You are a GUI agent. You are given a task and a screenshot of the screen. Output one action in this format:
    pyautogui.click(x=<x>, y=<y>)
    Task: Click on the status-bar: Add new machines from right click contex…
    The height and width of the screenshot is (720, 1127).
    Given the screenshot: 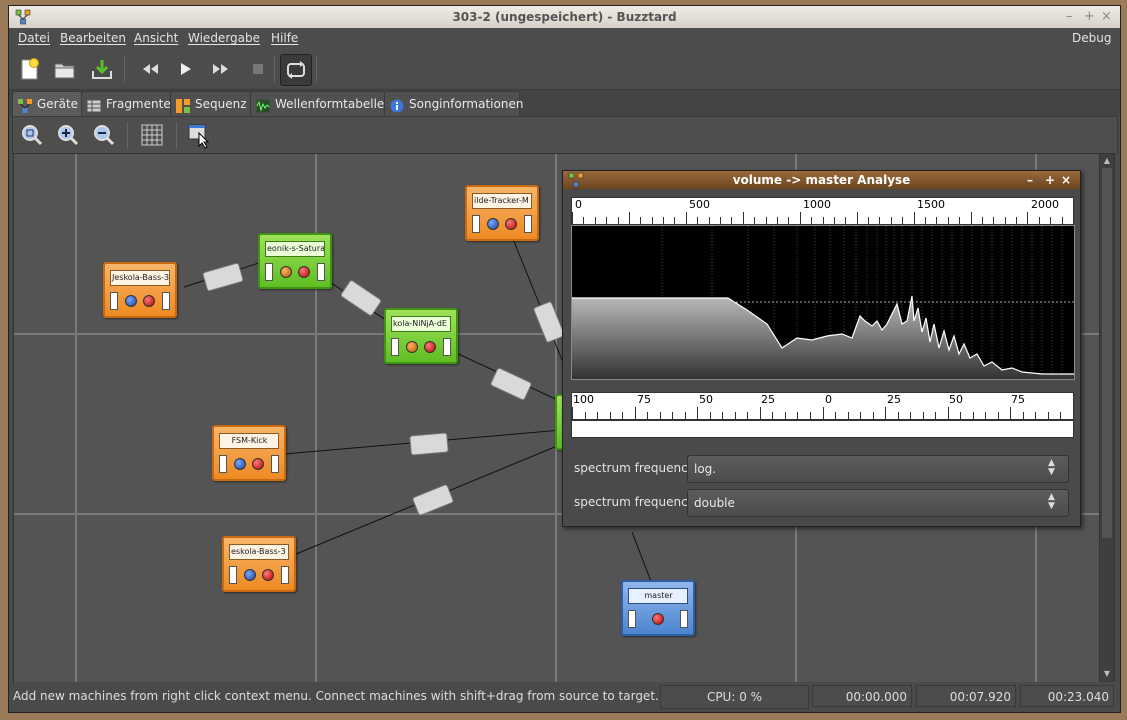 What is the action you would take?
    pyautogui.click(x=564, y=697)
    